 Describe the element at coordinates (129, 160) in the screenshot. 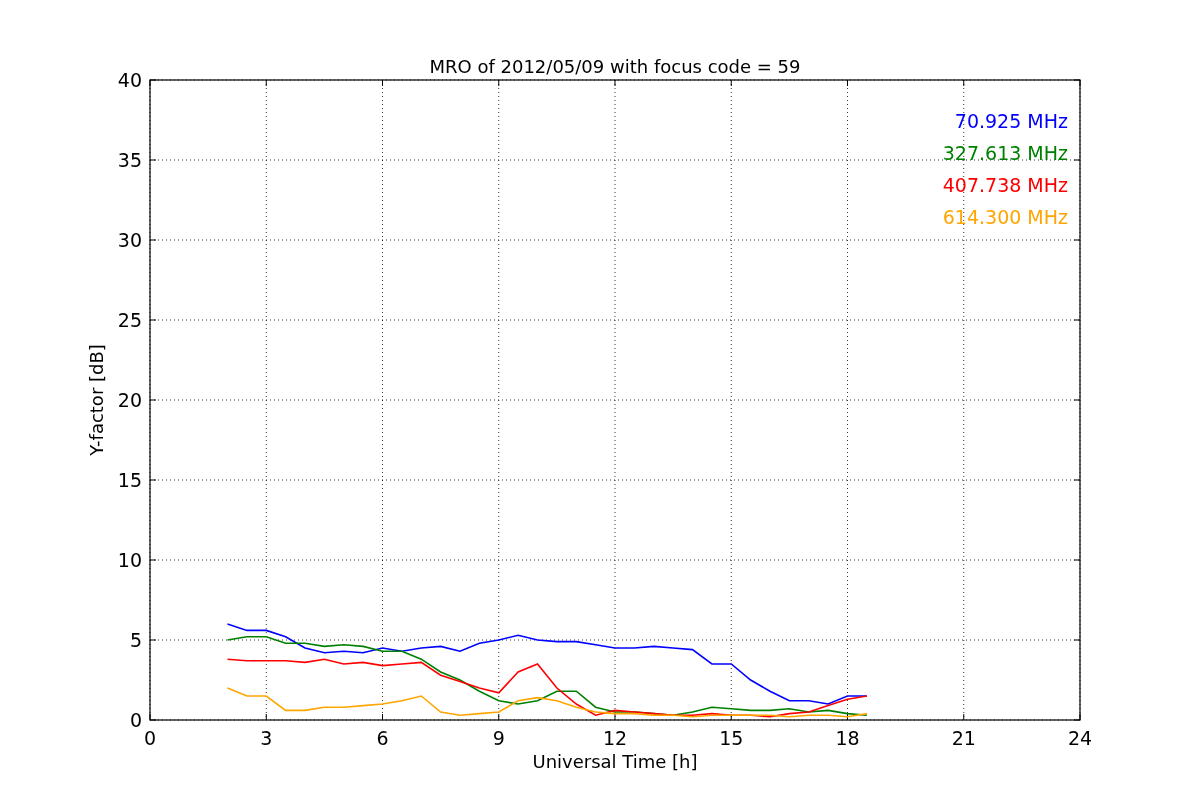

I see `y-tick-label: 35` at that location.